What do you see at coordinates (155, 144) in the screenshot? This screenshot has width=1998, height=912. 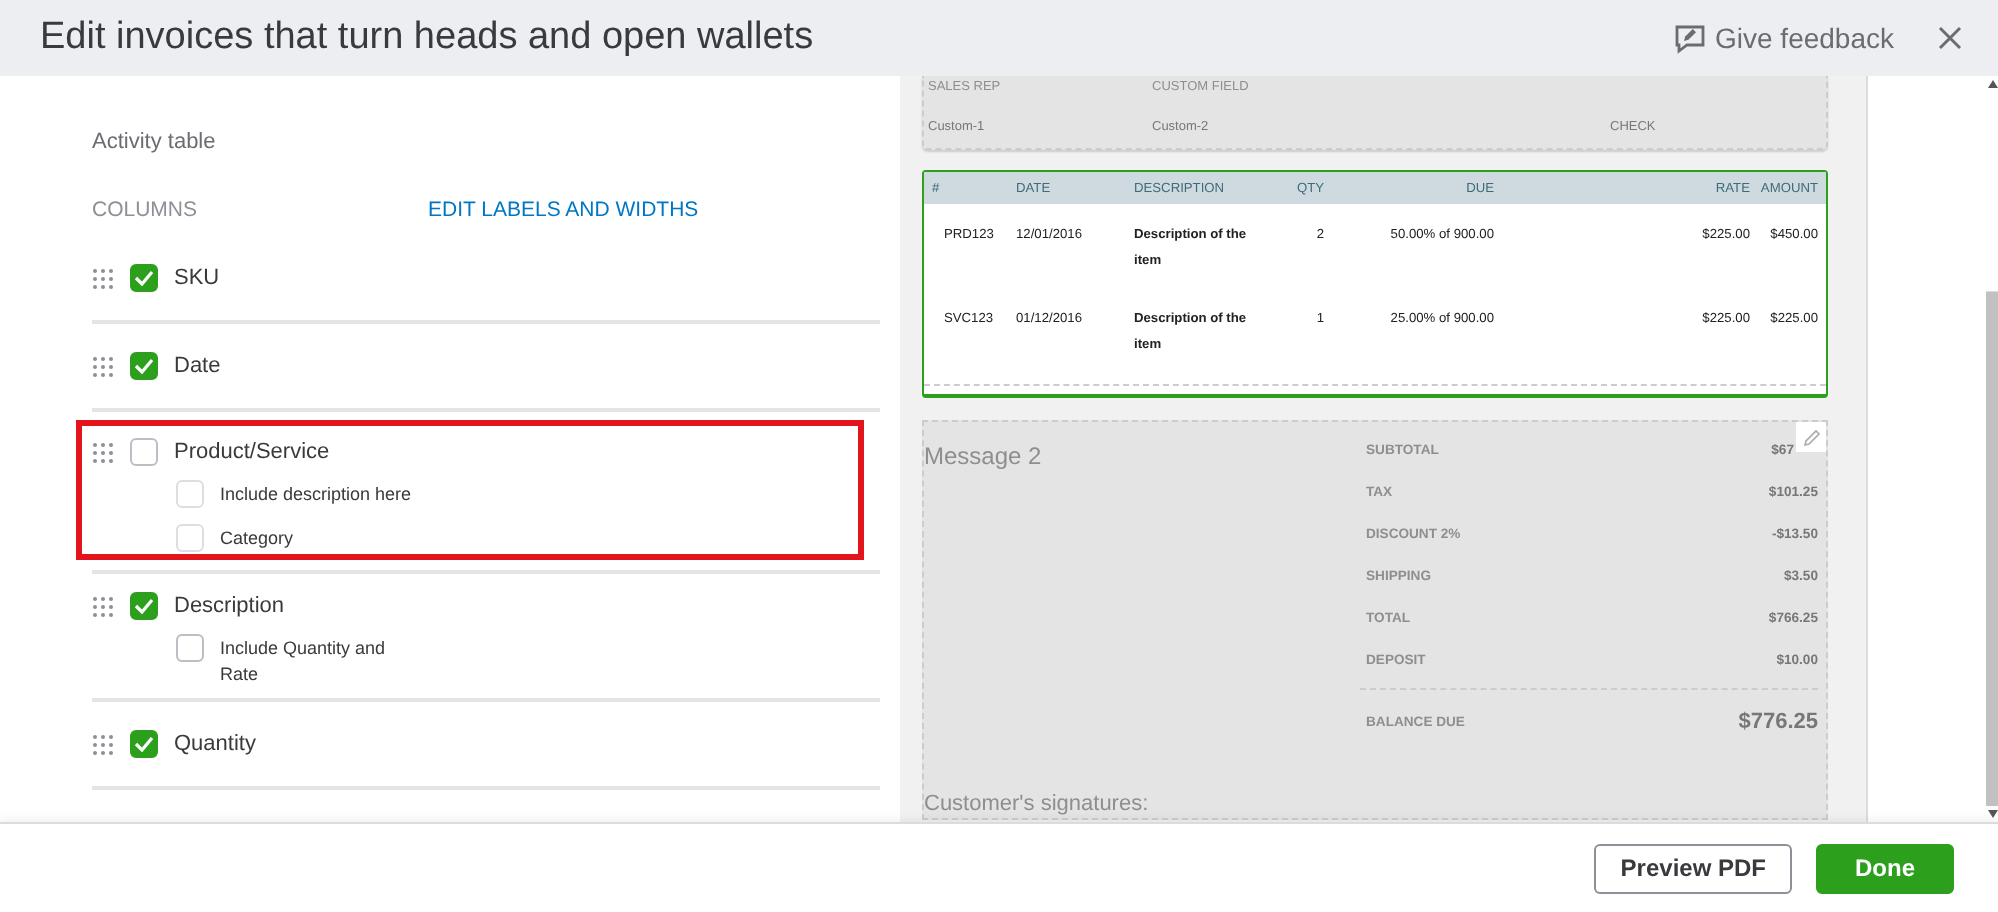 I see `section-title: Activity table` at bounding box center [155, 144].